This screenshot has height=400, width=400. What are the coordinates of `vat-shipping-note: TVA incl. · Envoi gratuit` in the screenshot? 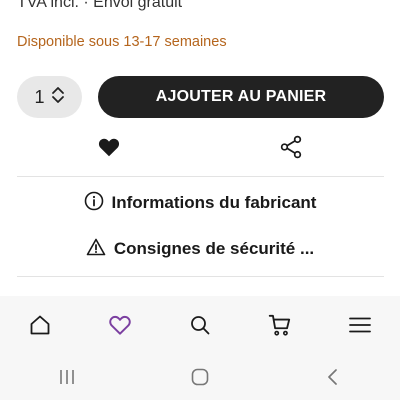 It's located at (100, 5).